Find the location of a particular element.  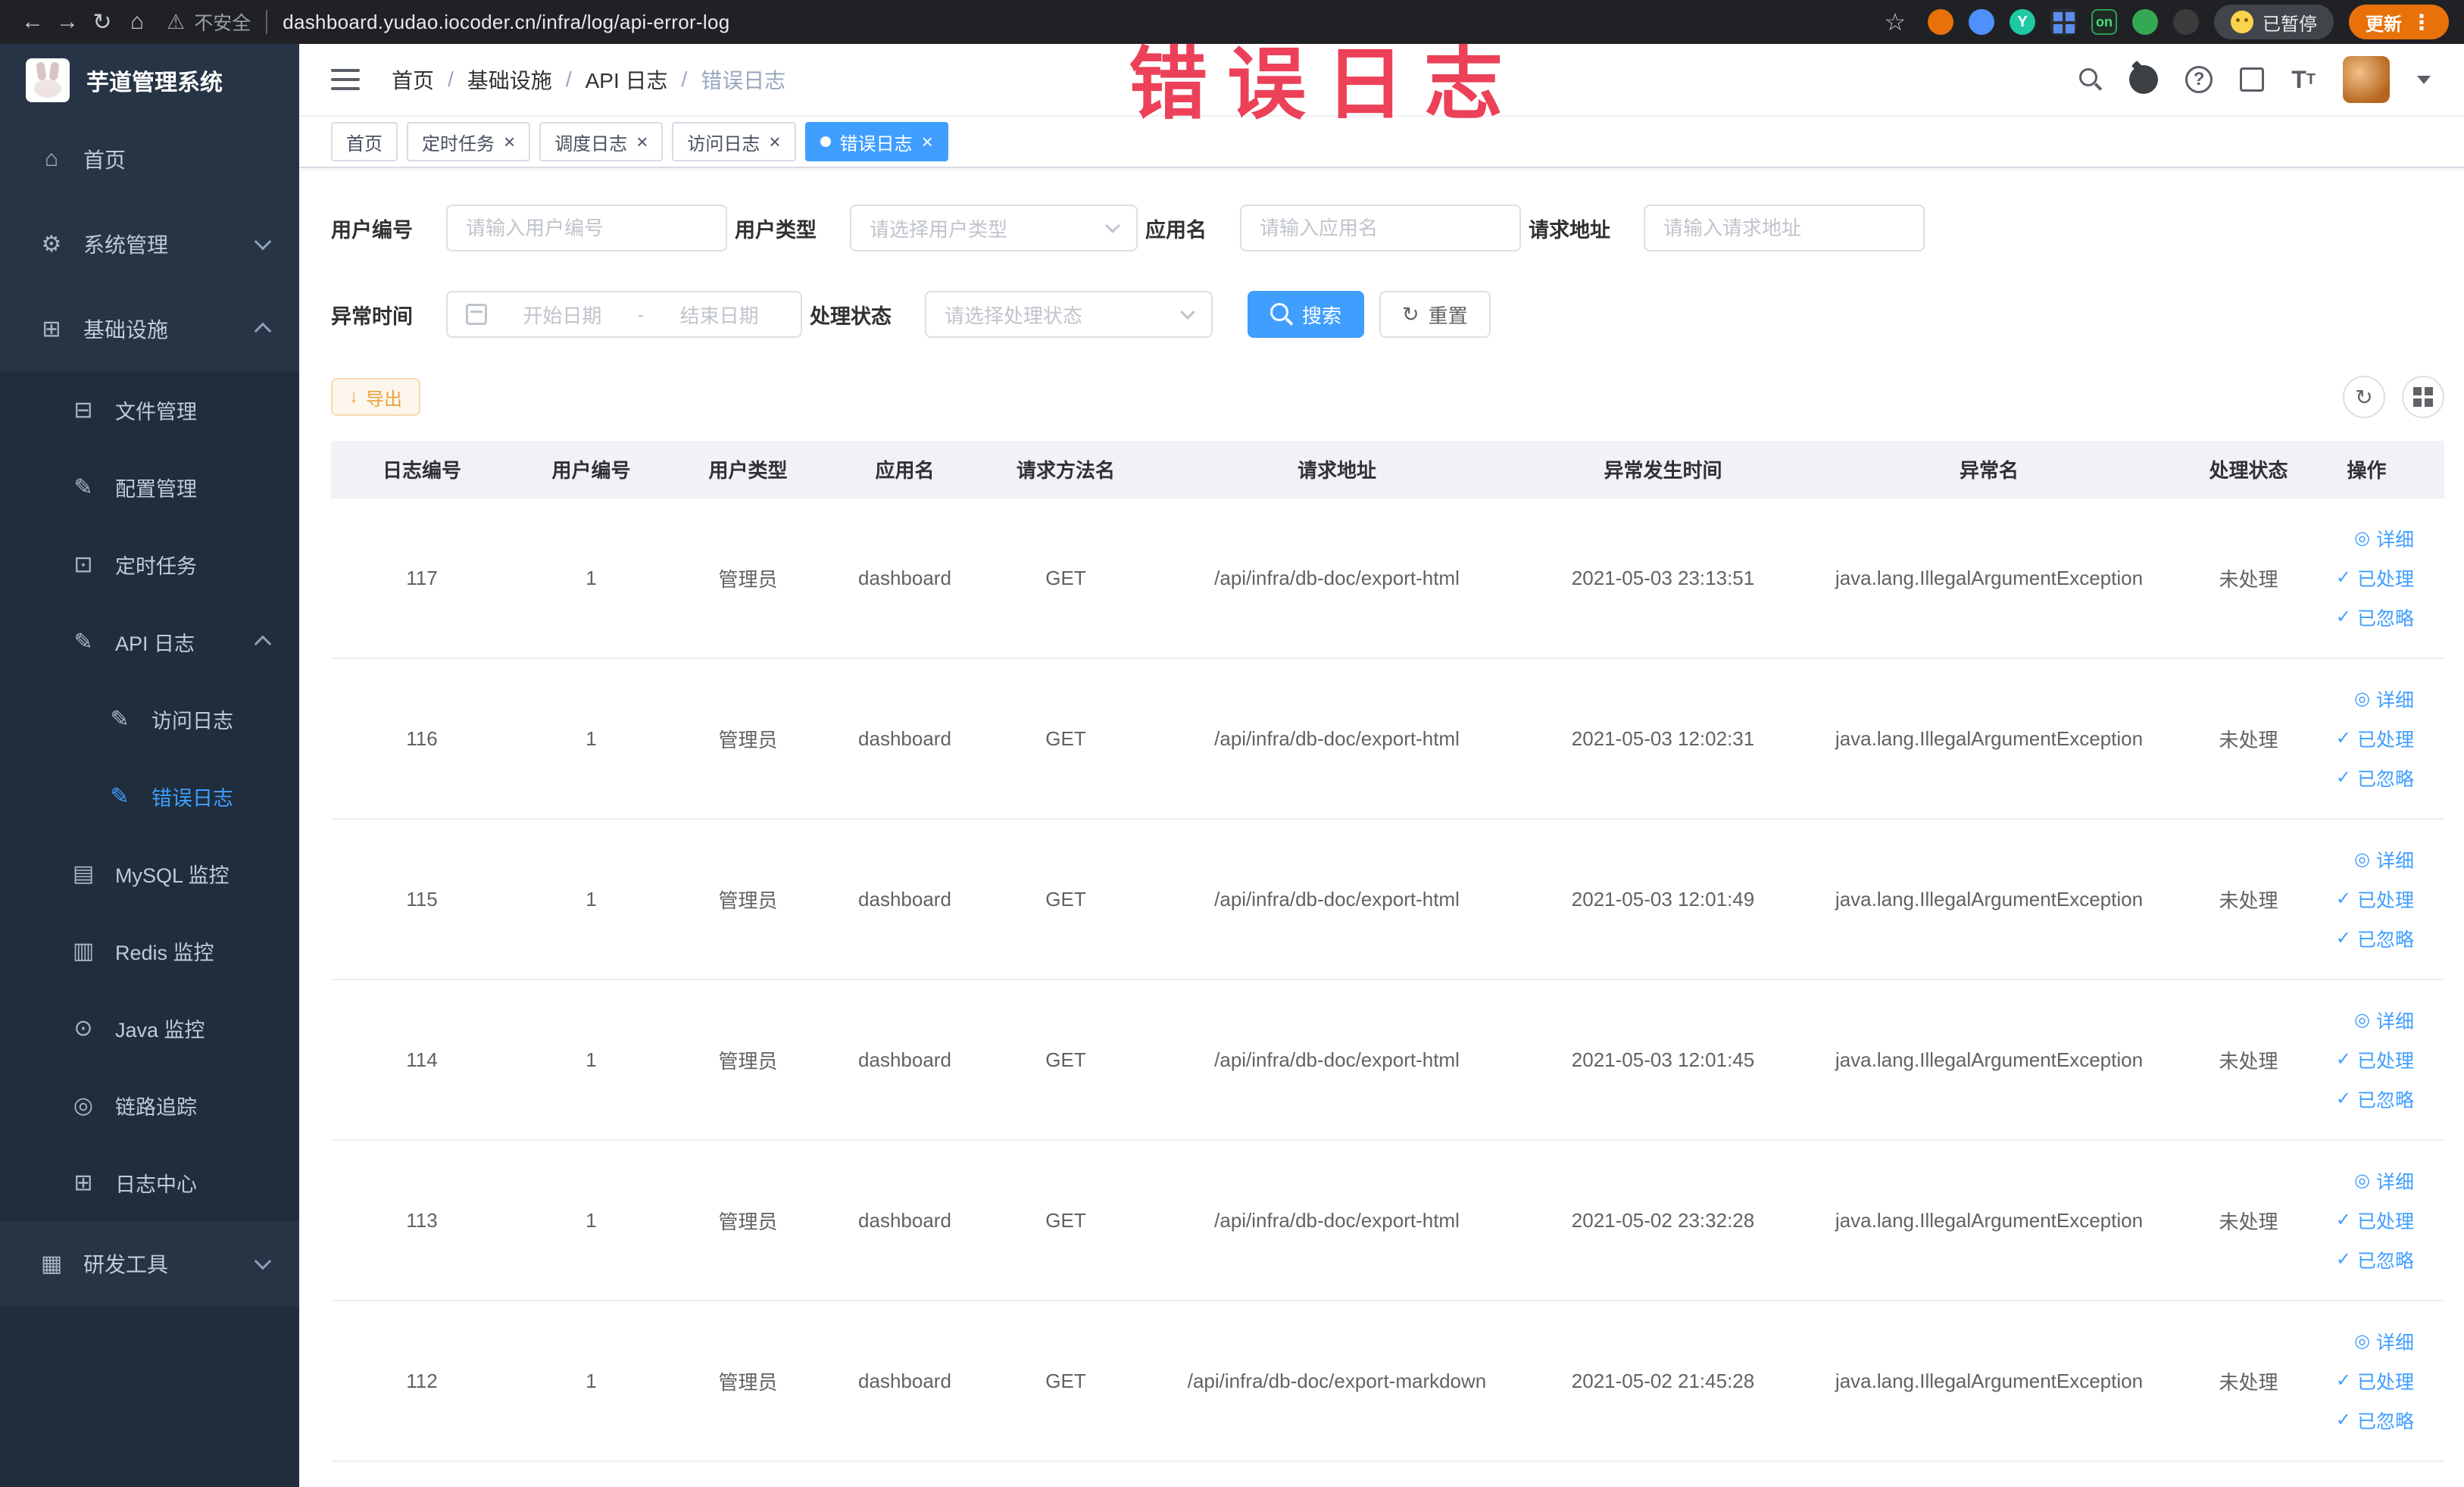

log-center-icon: ⊞ is located at coordinates (83, 1182).